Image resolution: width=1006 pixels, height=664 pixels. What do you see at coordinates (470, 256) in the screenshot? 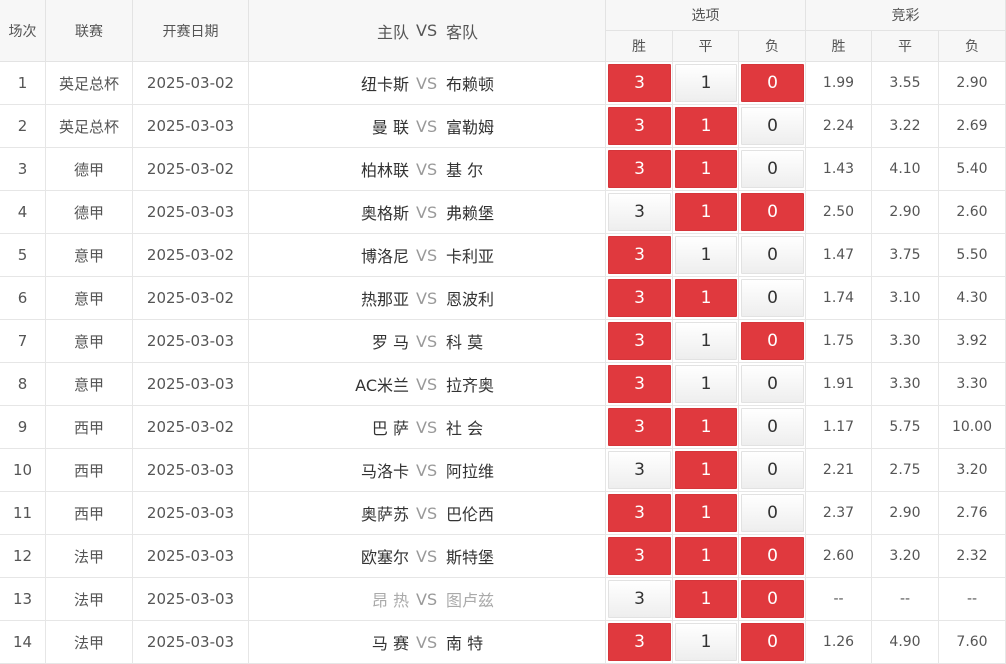
I see `away-team: 卡利亚` at bounding box center [470, 256].